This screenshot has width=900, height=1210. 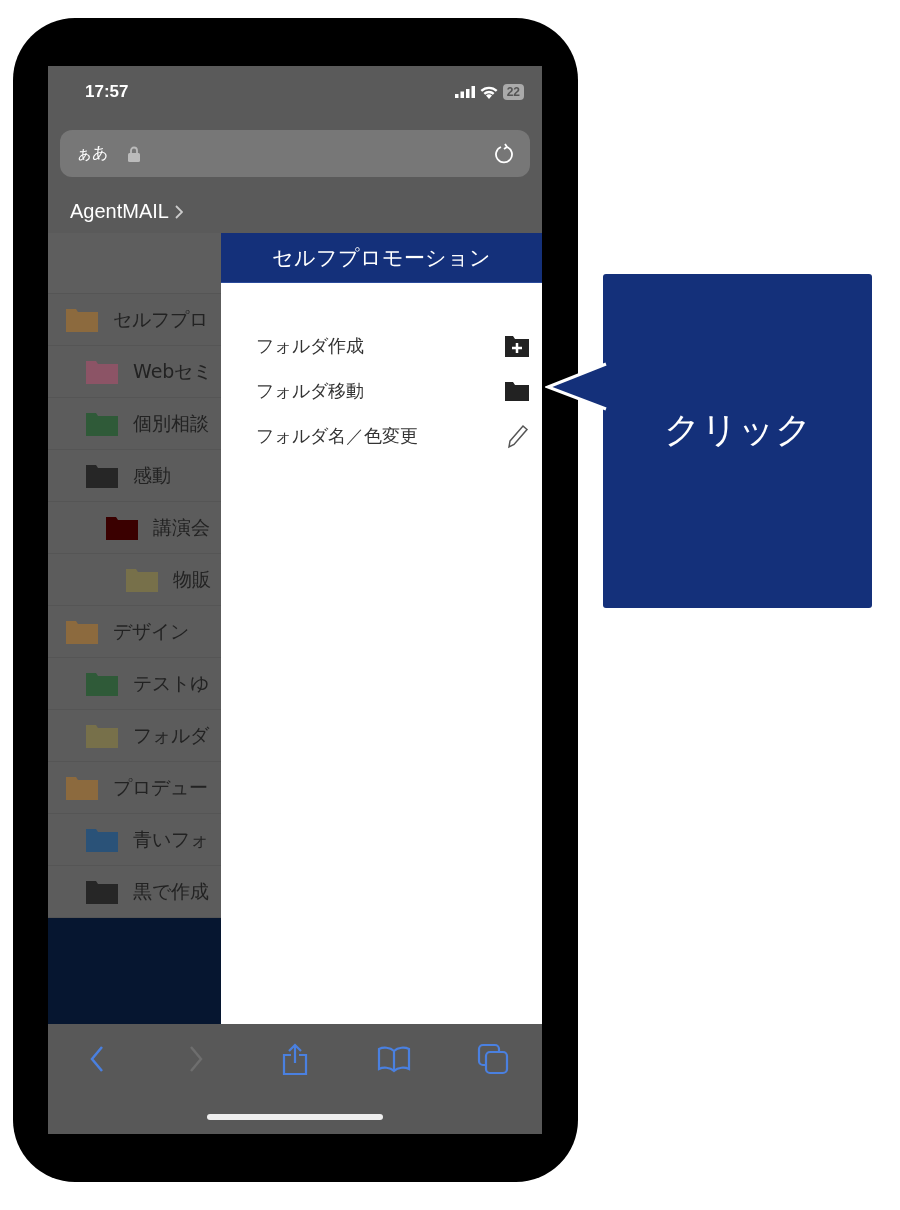 What do you see at coordinates (393, 1059) in the screenshot?
I see `book-icon` at bounding box center [393, 1059].